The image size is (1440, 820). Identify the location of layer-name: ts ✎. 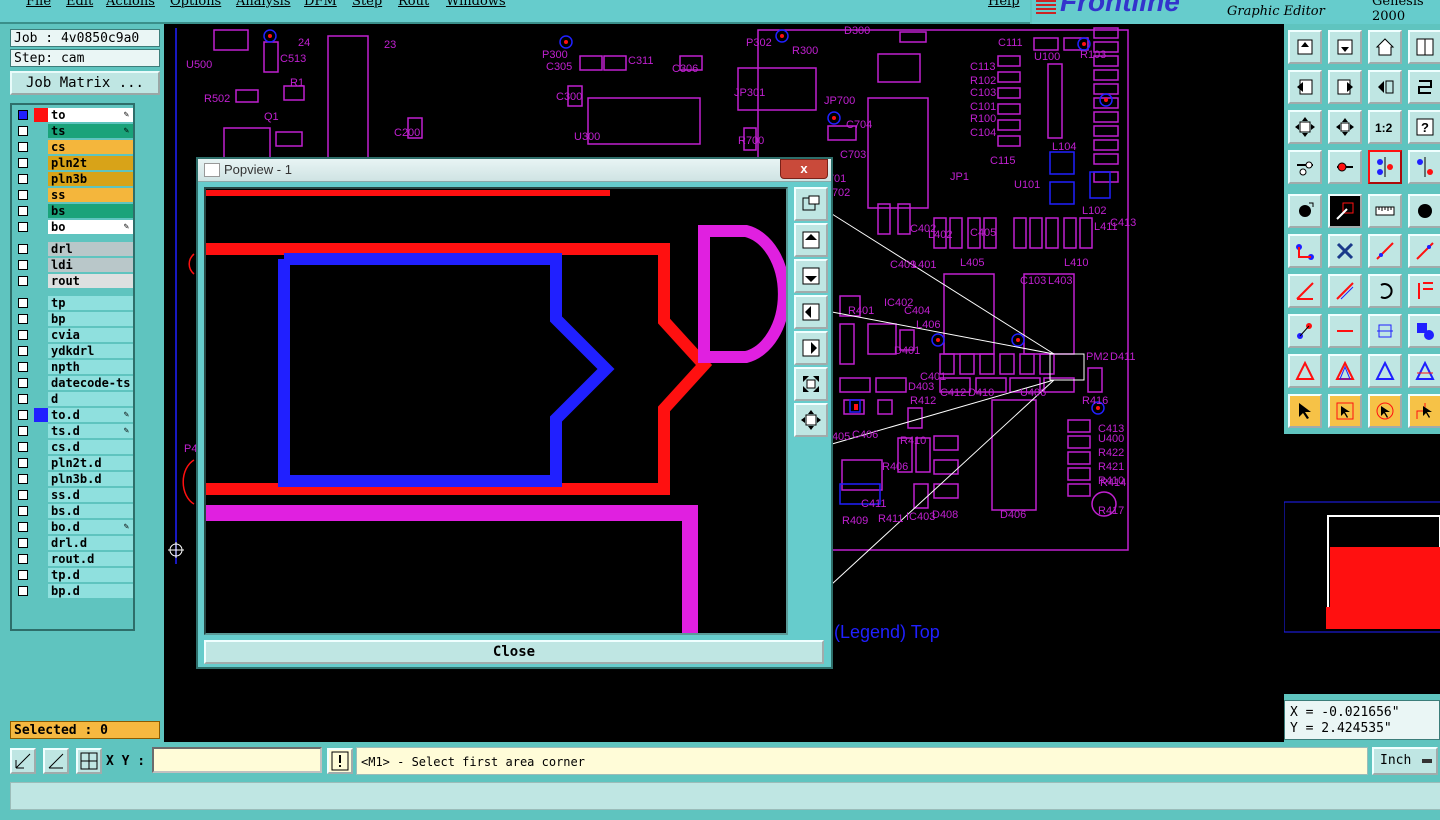
(90, 131).